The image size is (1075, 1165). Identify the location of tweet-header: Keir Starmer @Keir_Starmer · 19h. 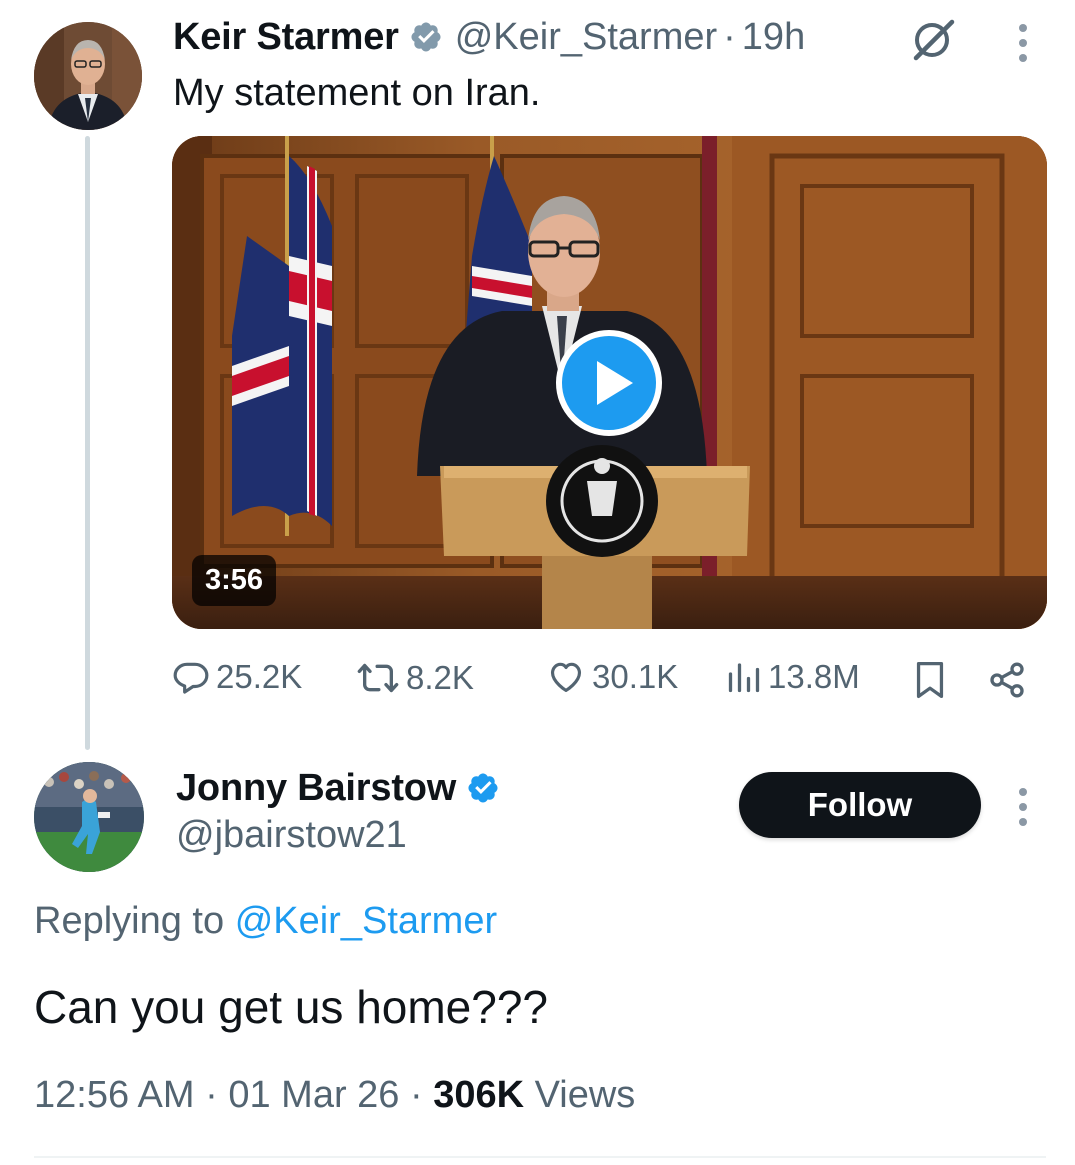
(489, 37).